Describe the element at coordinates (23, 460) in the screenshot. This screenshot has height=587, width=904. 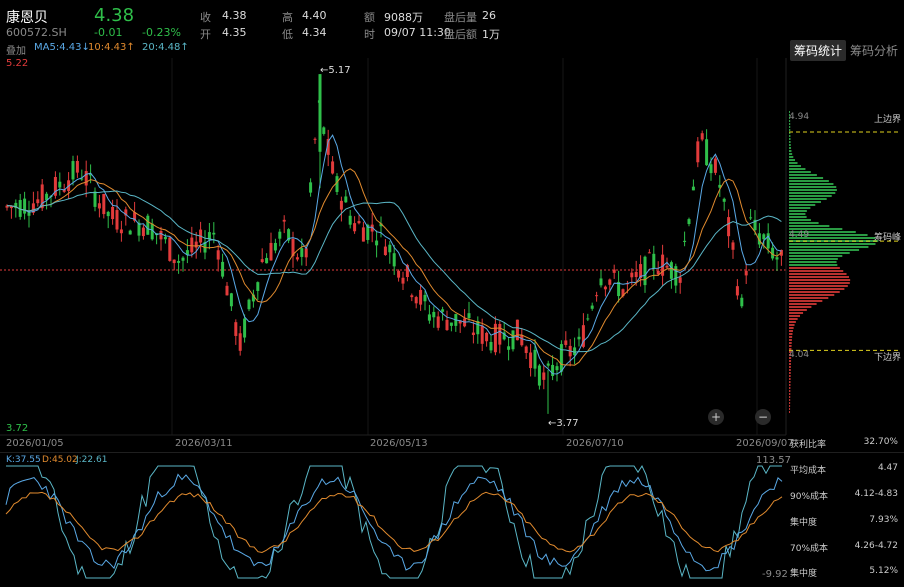
I see `kdj-k-legend: K:37.55` at that location.